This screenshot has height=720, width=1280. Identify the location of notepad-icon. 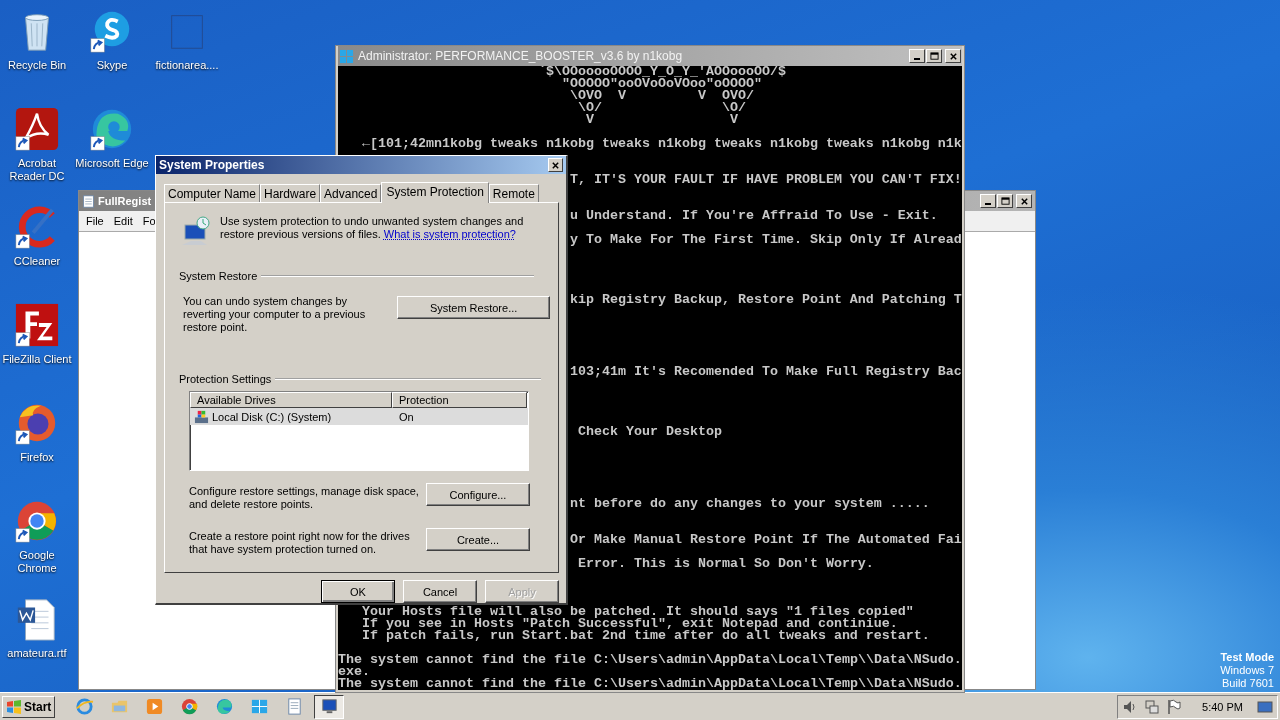
(88, 201).